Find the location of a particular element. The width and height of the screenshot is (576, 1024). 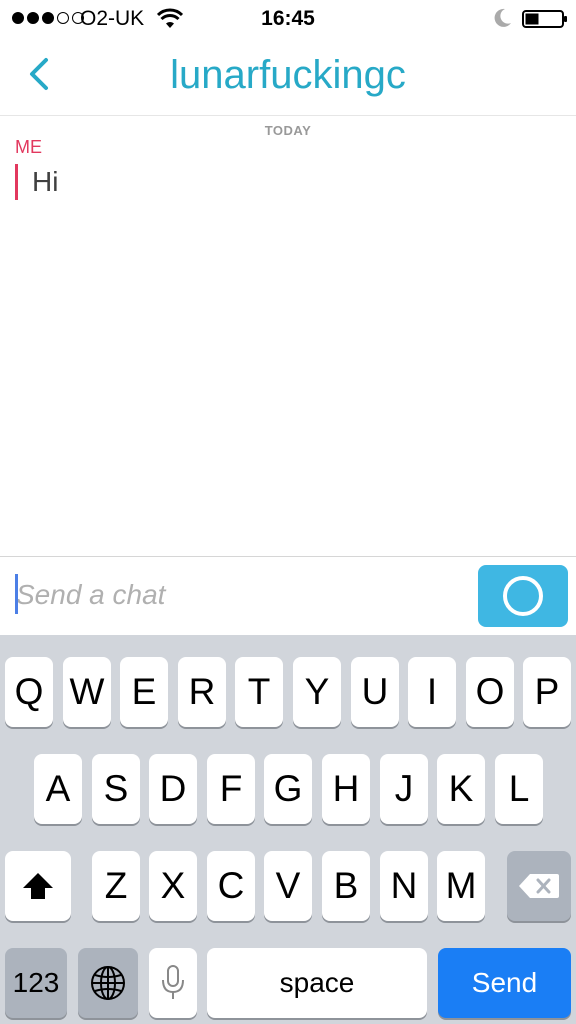

key-p: P is located at coordinates (547, 692).